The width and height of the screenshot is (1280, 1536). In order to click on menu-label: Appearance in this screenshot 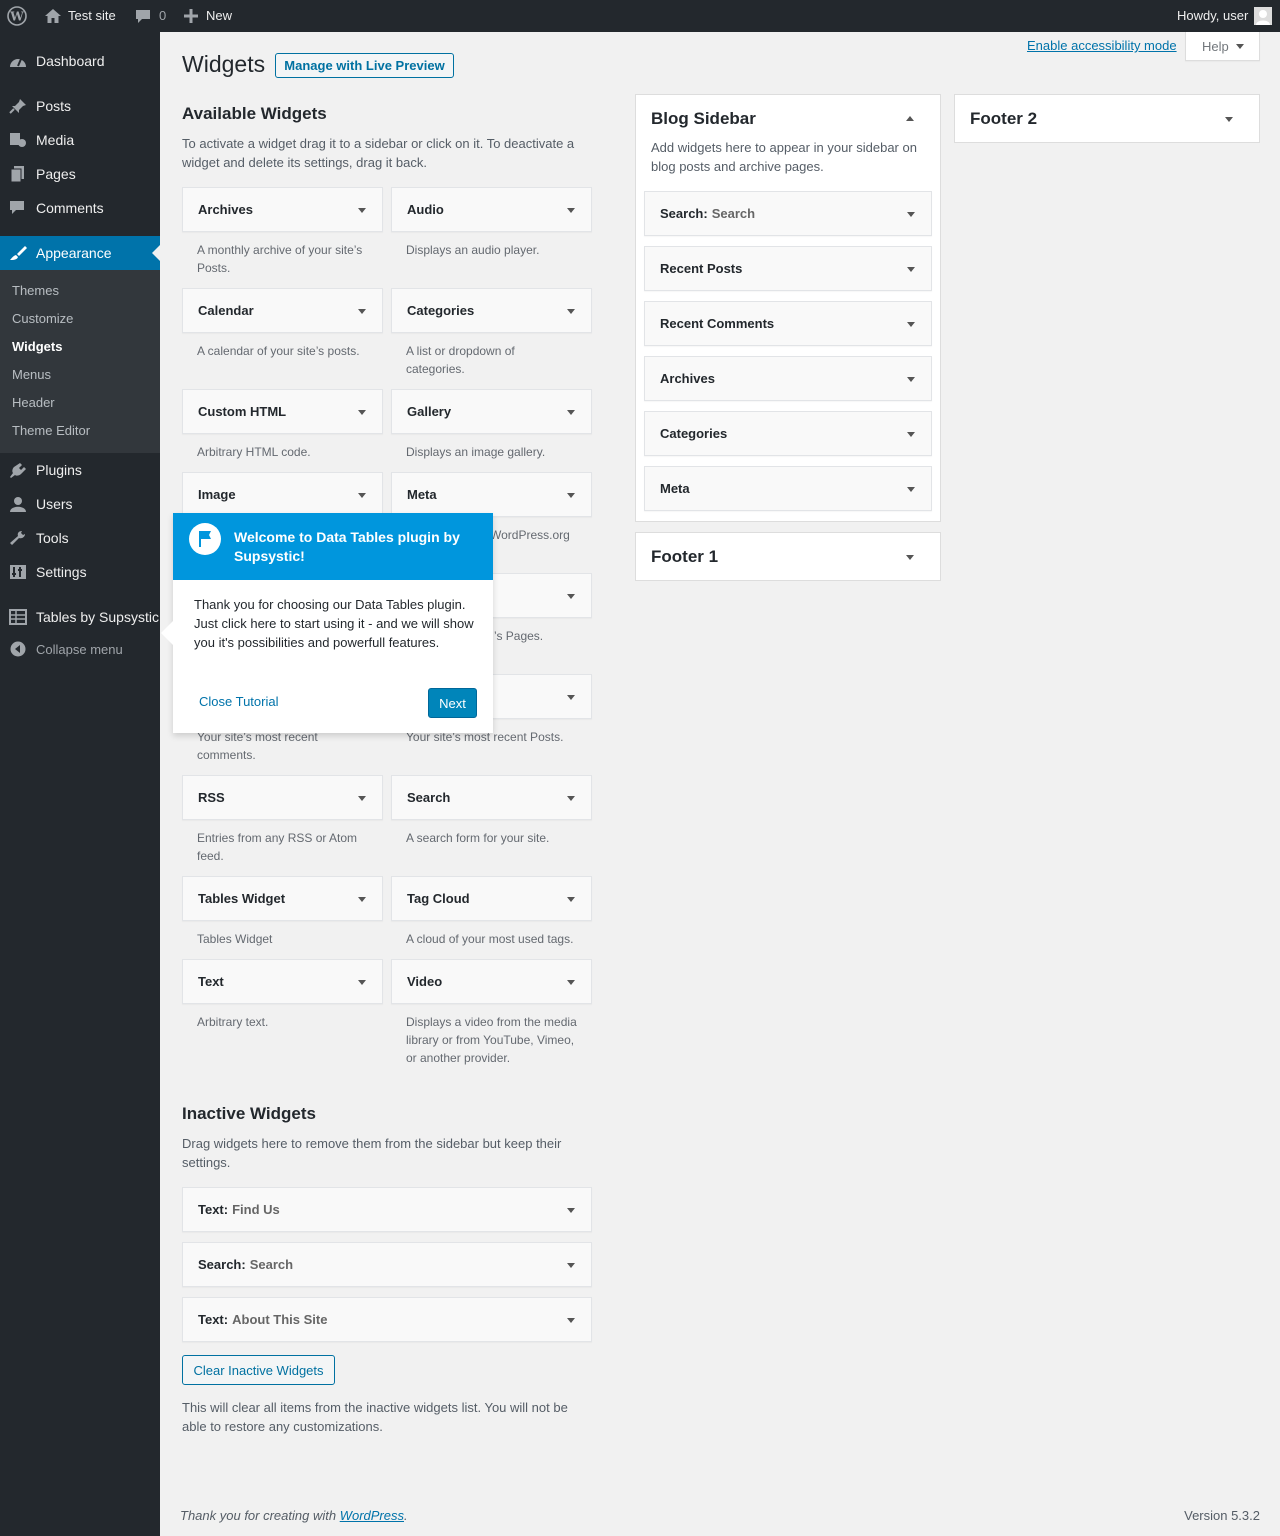, I will do `click(74, 253)`.